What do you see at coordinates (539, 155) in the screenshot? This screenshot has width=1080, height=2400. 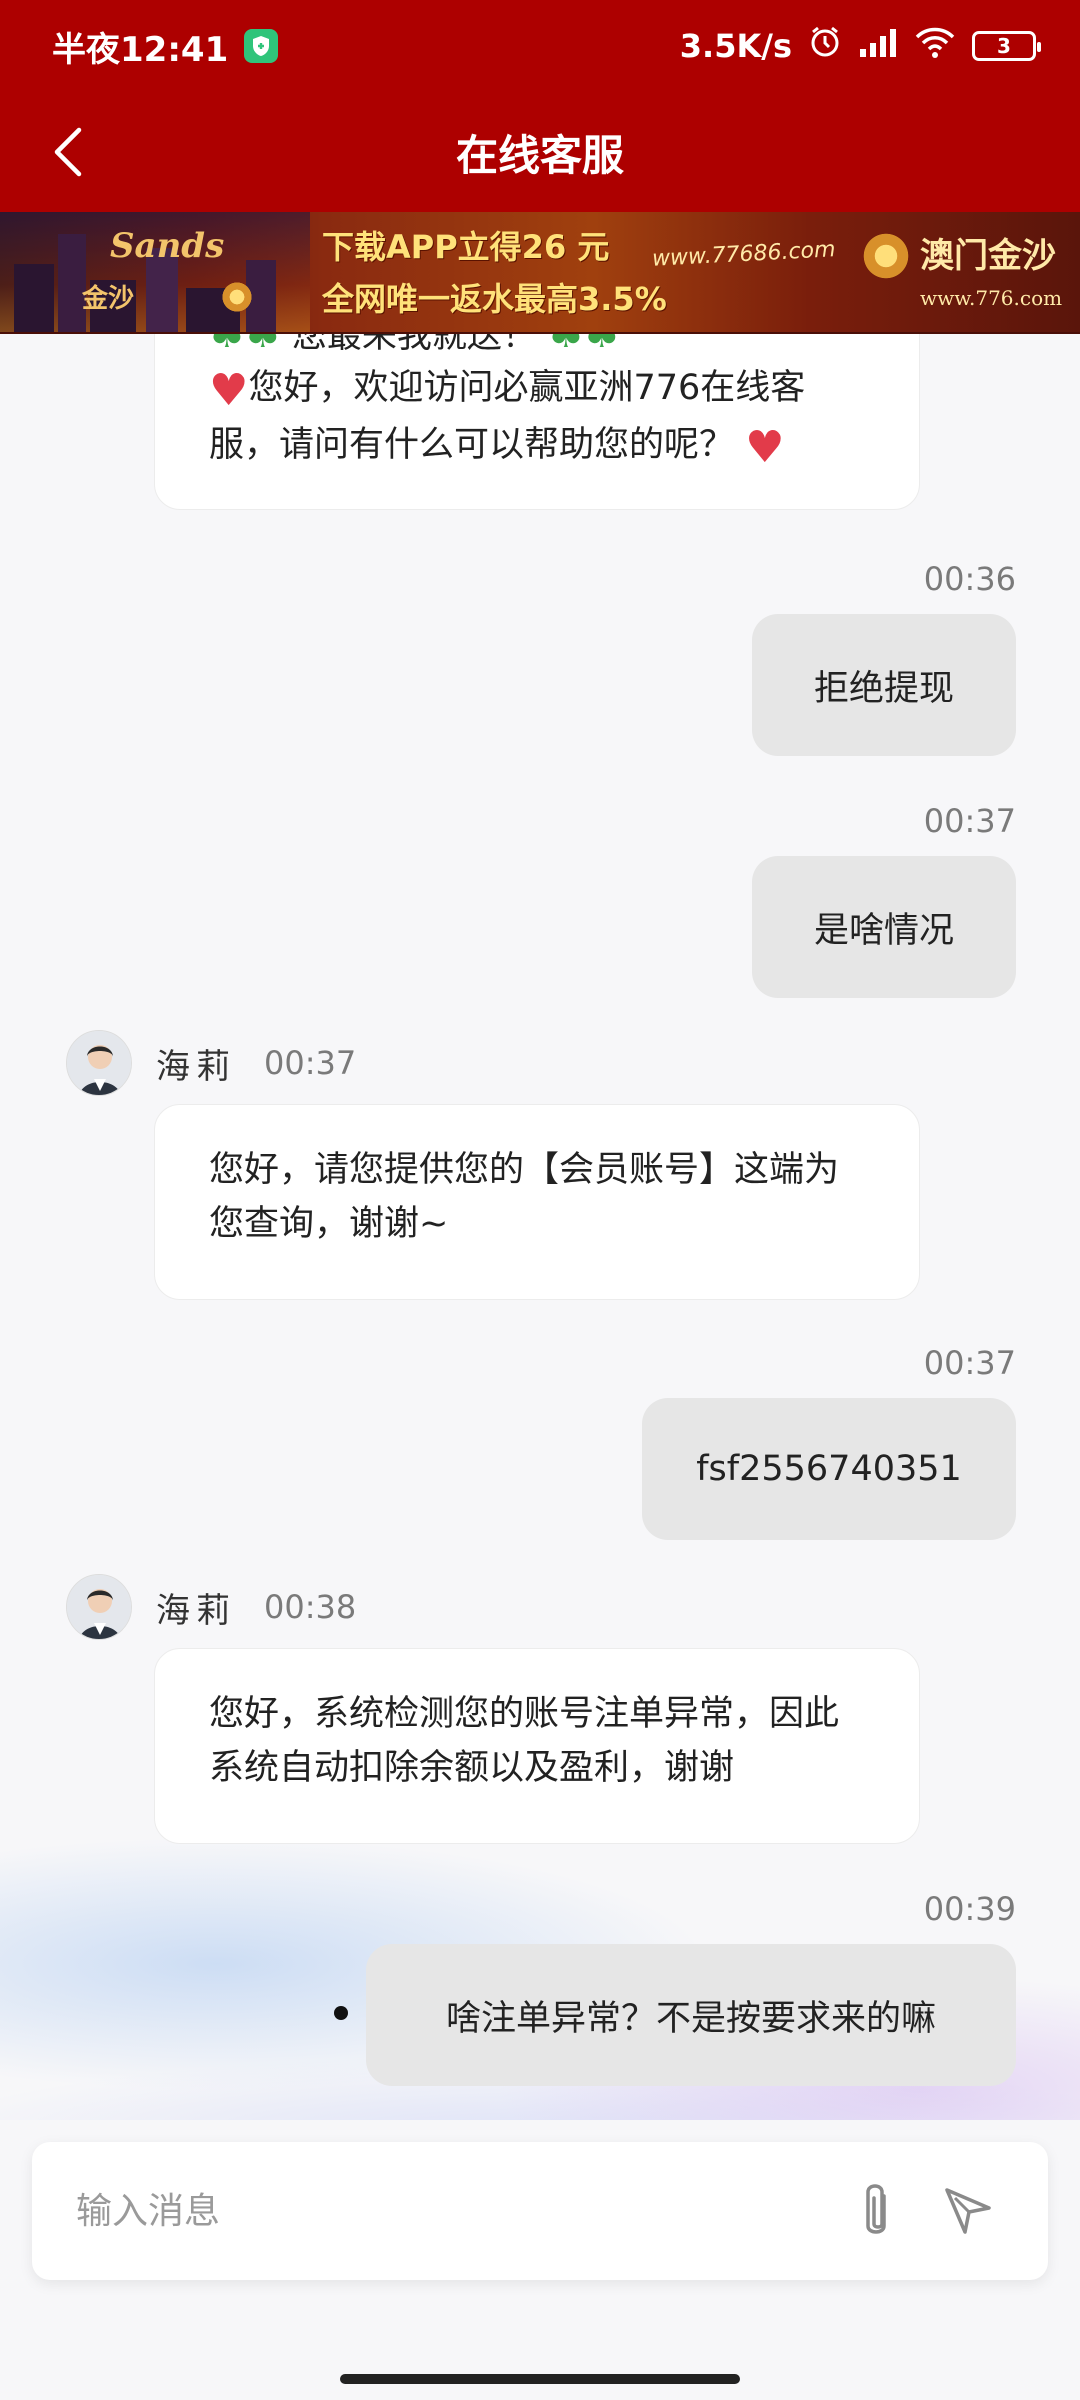 I see `page-title: 在线客服` at bounding box center [539, 155].